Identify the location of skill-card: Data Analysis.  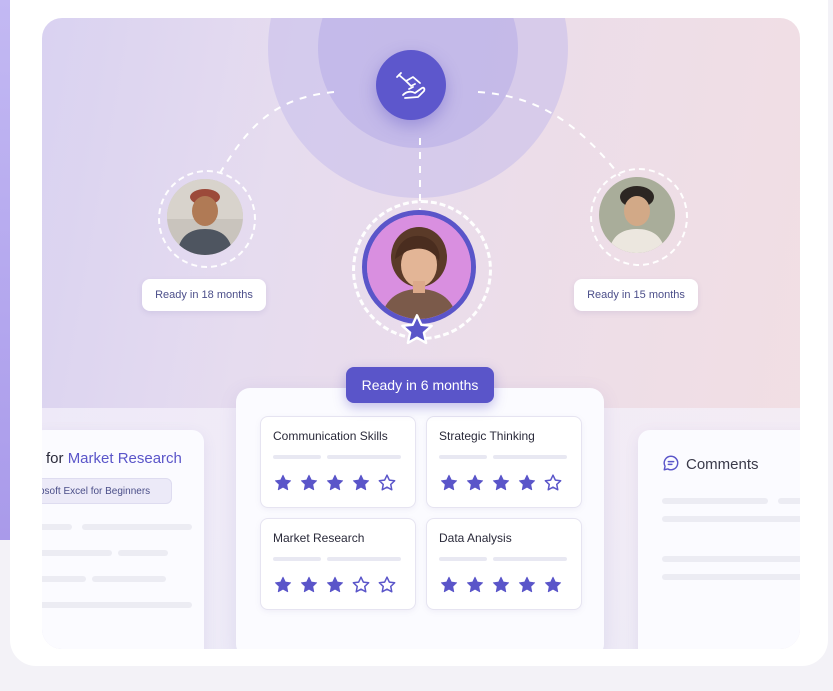
(504, 564).